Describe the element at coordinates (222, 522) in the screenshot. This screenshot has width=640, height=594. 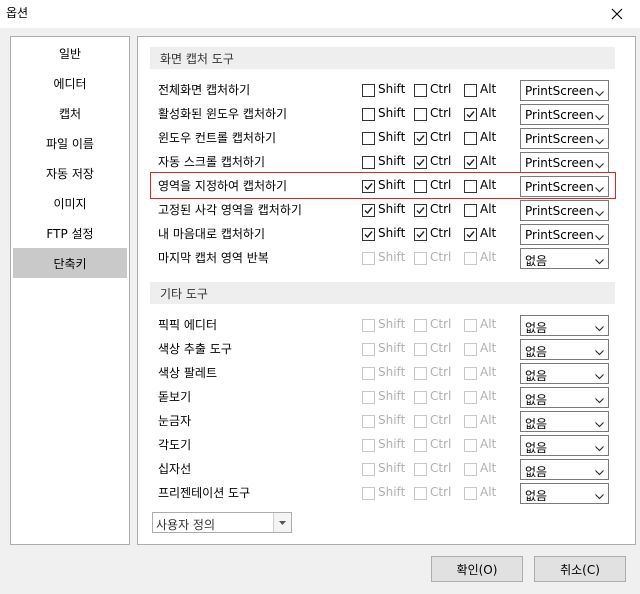
I see `preset-select: 사용자 정의` at that location.